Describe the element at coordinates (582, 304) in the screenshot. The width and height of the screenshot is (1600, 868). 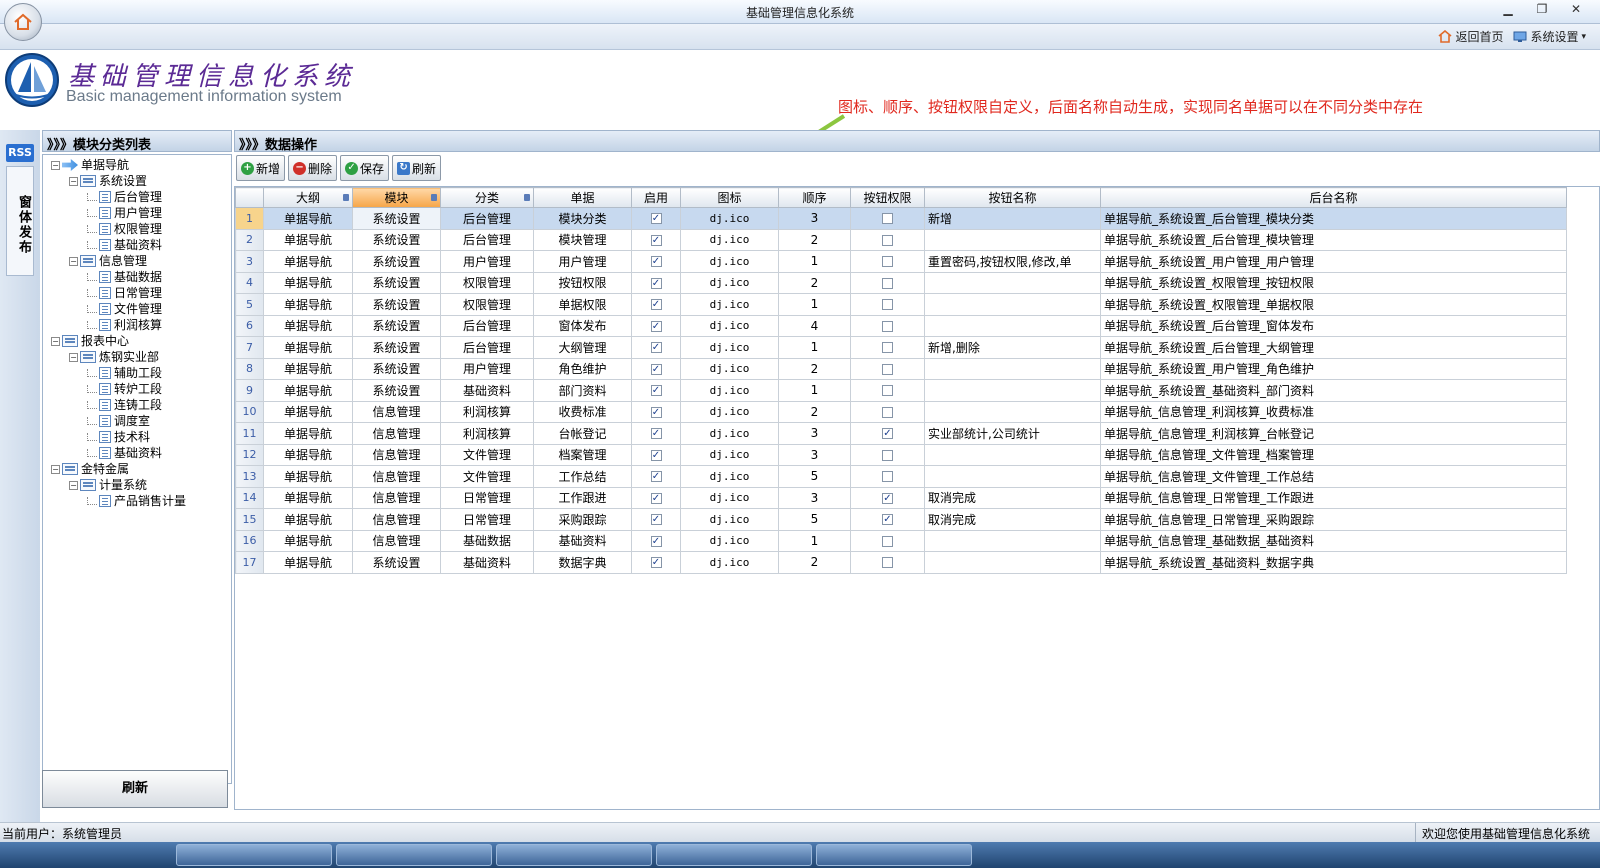
I see `document-cell: 单据权限` at that location.